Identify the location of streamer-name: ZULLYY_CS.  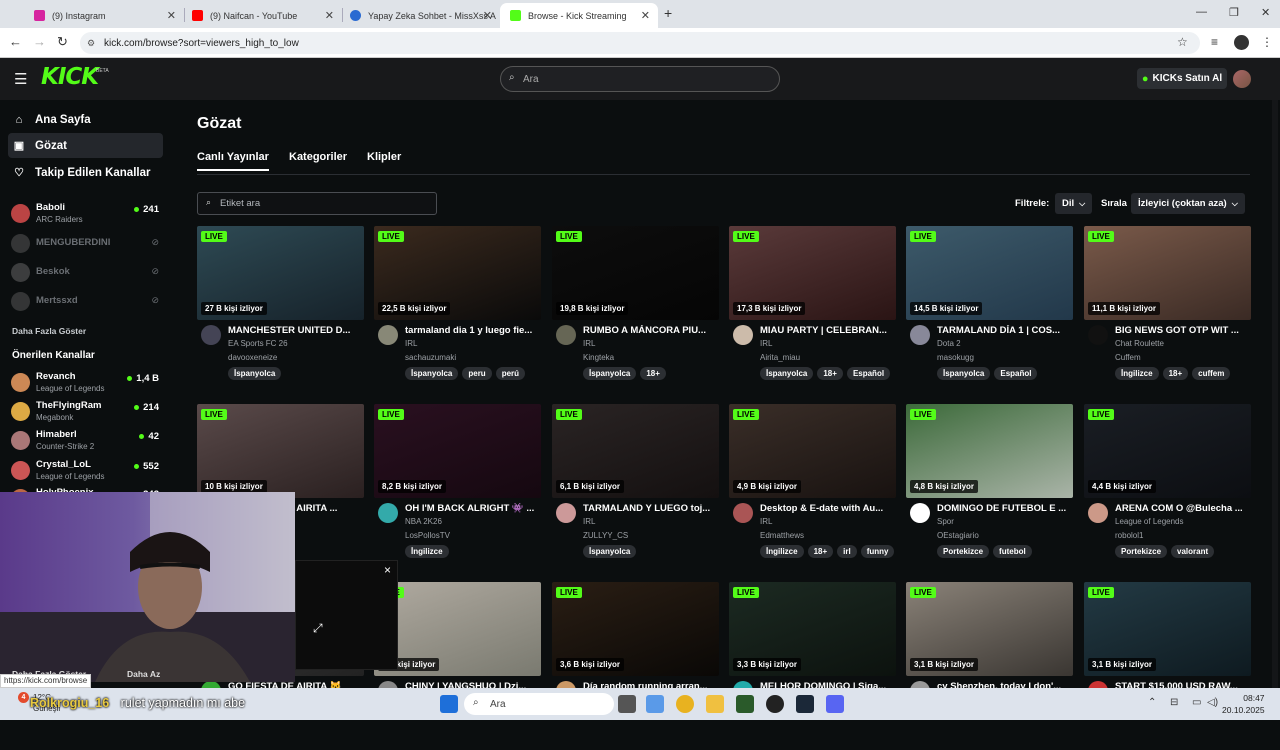
(605, 535).